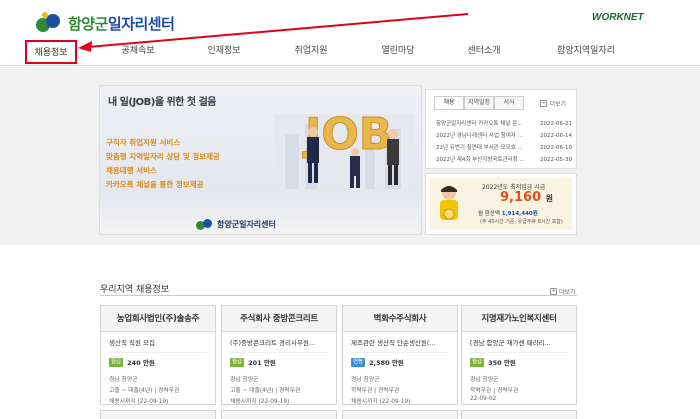  I want to click on notice-row: 2022년 제4회 부산지방국토관리청 ... 2022-05-30, so click(504, 160).